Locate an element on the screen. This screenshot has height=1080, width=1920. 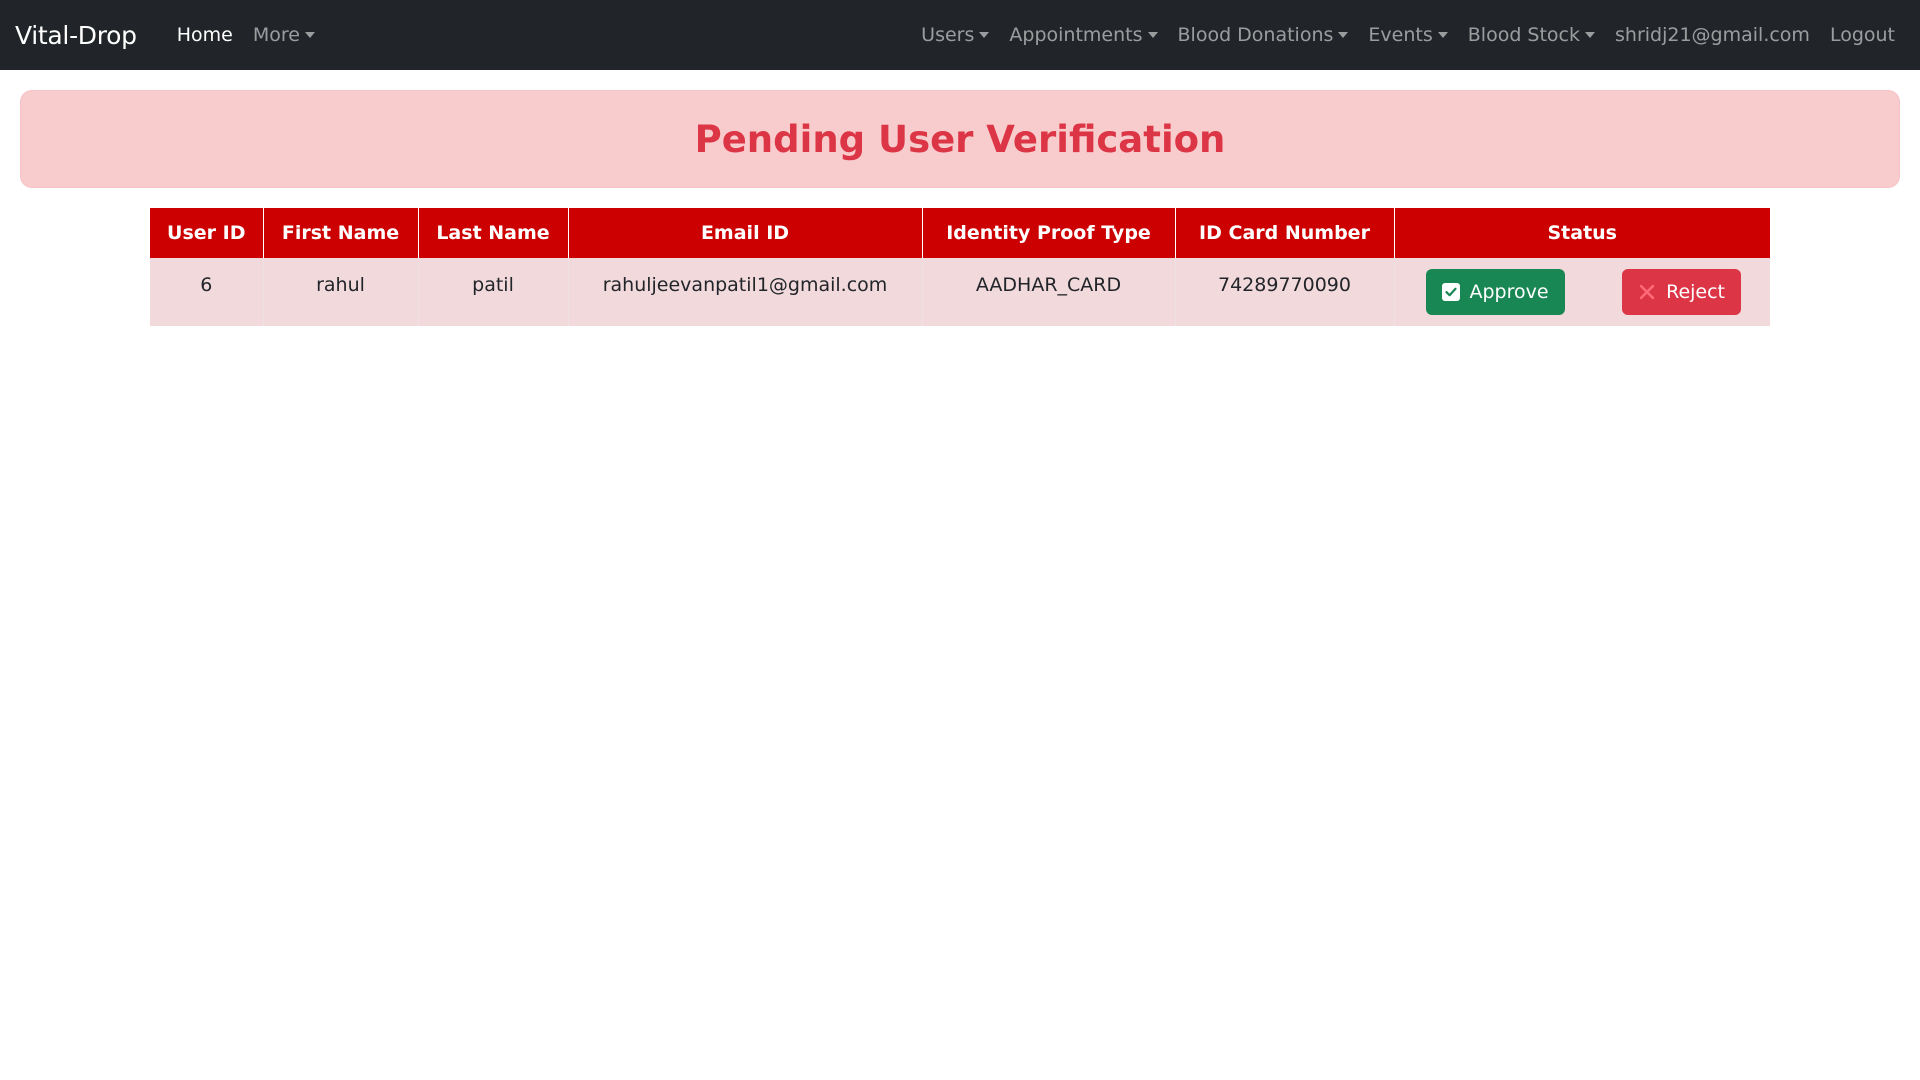
page-title: Pending User Verification is located at coordinates (960, 139).